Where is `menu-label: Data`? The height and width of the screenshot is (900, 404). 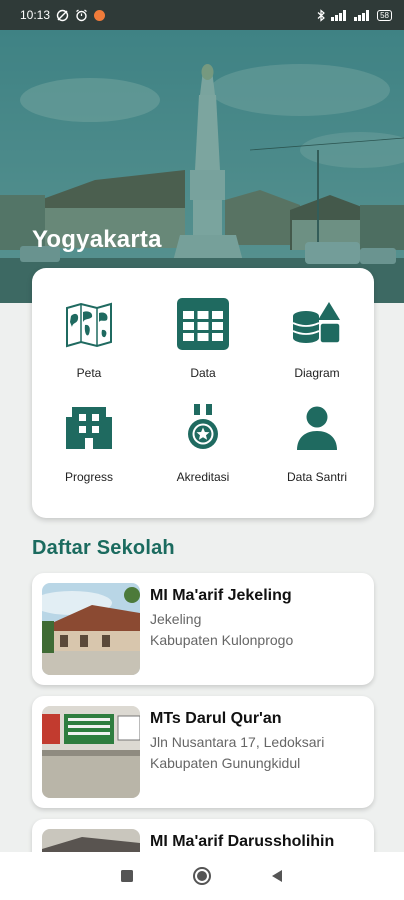 menu-label: Data is located at coordinates (203, 373).